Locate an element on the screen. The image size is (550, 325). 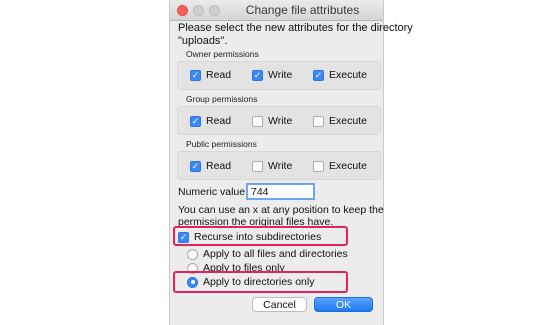
ok-button: OK is located at coordinates (343, 304).